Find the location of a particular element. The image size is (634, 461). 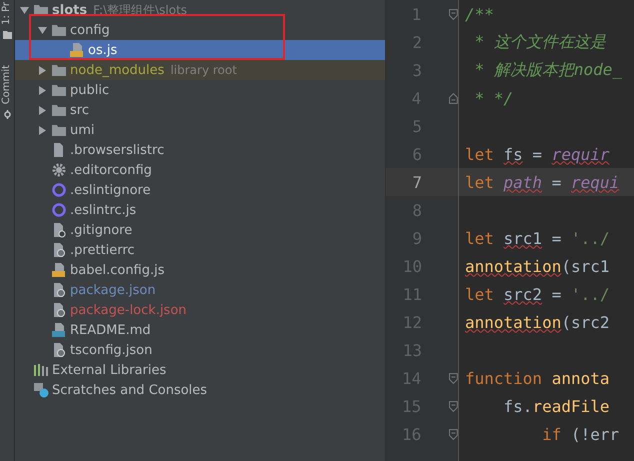

scratch-clock-icon is located at coordinates (41, 390).